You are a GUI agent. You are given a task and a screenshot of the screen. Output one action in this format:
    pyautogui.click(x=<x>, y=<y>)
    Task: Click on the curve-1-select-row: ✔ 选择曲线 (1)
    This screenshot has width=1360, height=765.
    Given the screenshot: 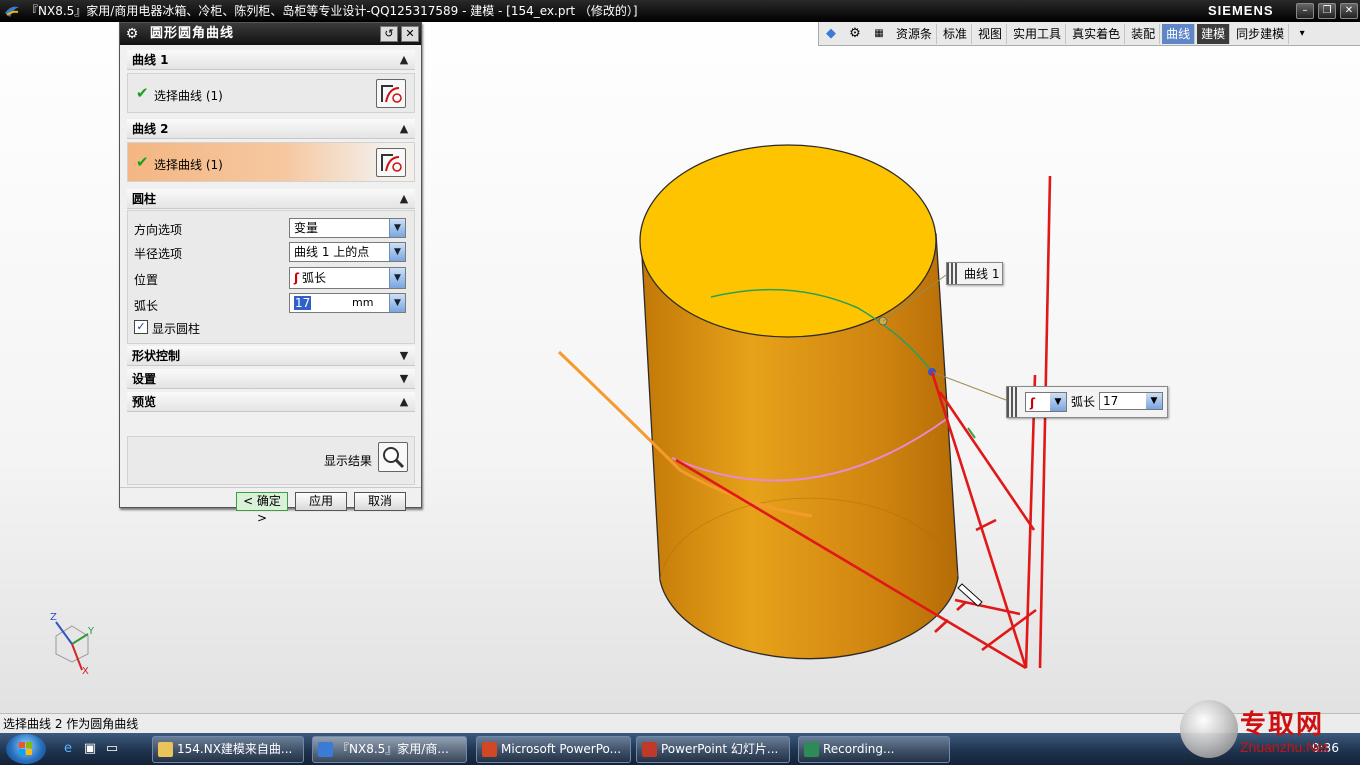 What is the action you would take?
    pyautogui.click(x=271, y=93)
    